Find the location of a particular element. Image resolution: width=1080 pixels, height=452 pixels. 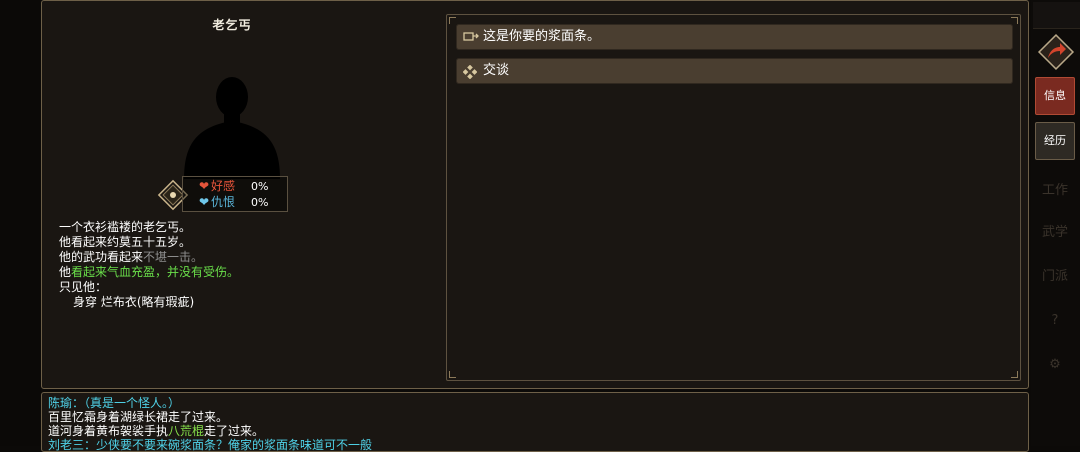

sidebar-tab-experience: 经历 is located at coordinates (1055, 141).